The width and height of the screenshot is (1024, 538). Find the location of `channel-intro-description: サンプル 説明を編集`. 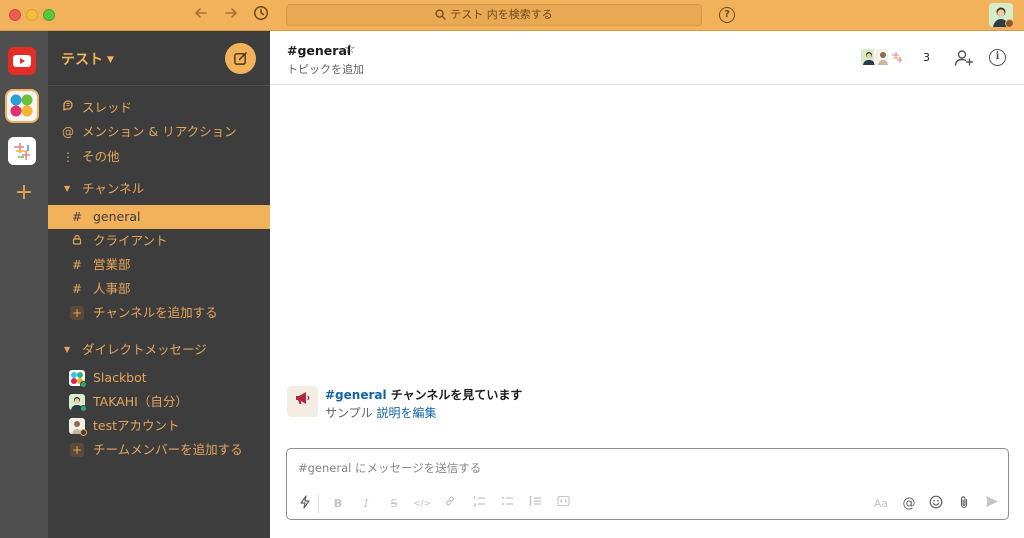

channel-intro-description: サンプル 説明を編集 is located at coordinates (380, 412).